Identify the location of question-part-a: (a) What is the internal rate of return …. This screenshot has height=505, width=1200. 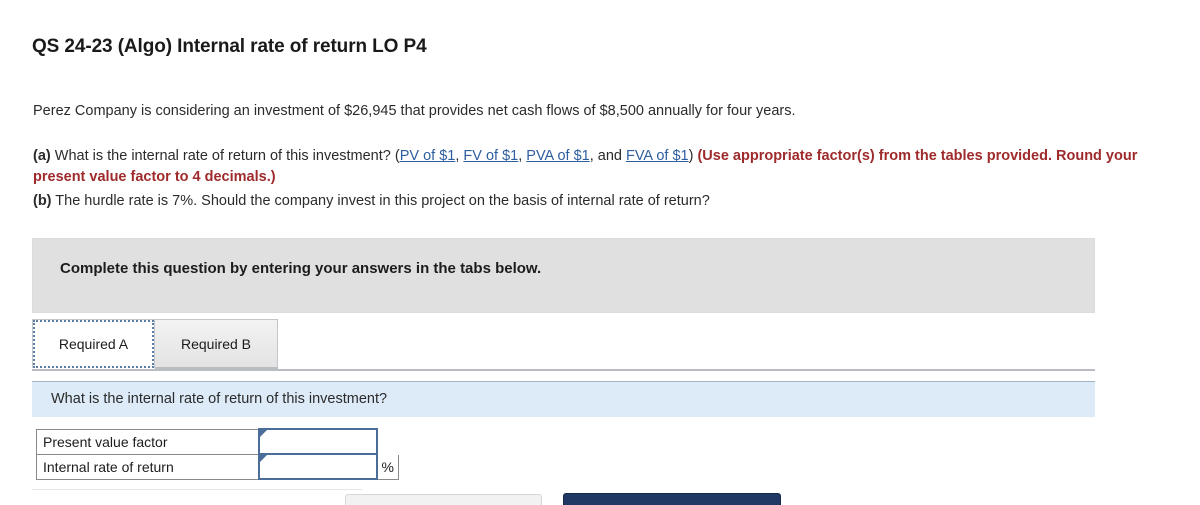
(613, 167).